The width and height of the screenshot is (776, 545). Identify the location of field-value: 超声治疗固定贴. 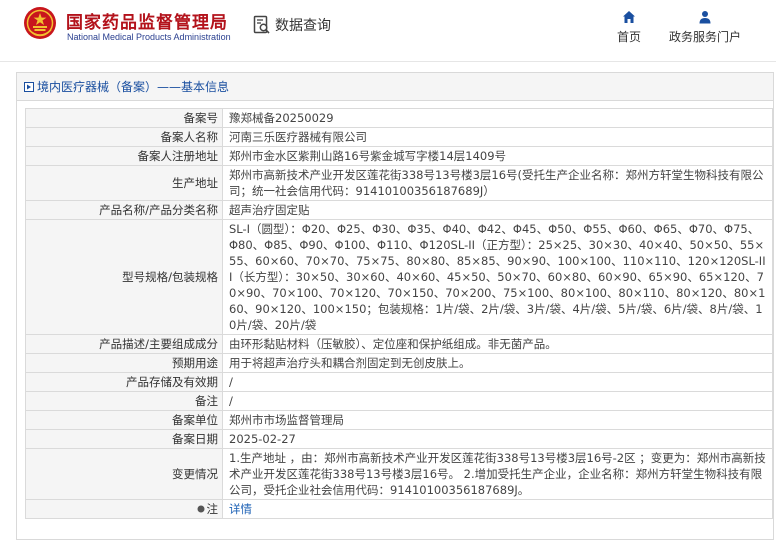
(497, 210).